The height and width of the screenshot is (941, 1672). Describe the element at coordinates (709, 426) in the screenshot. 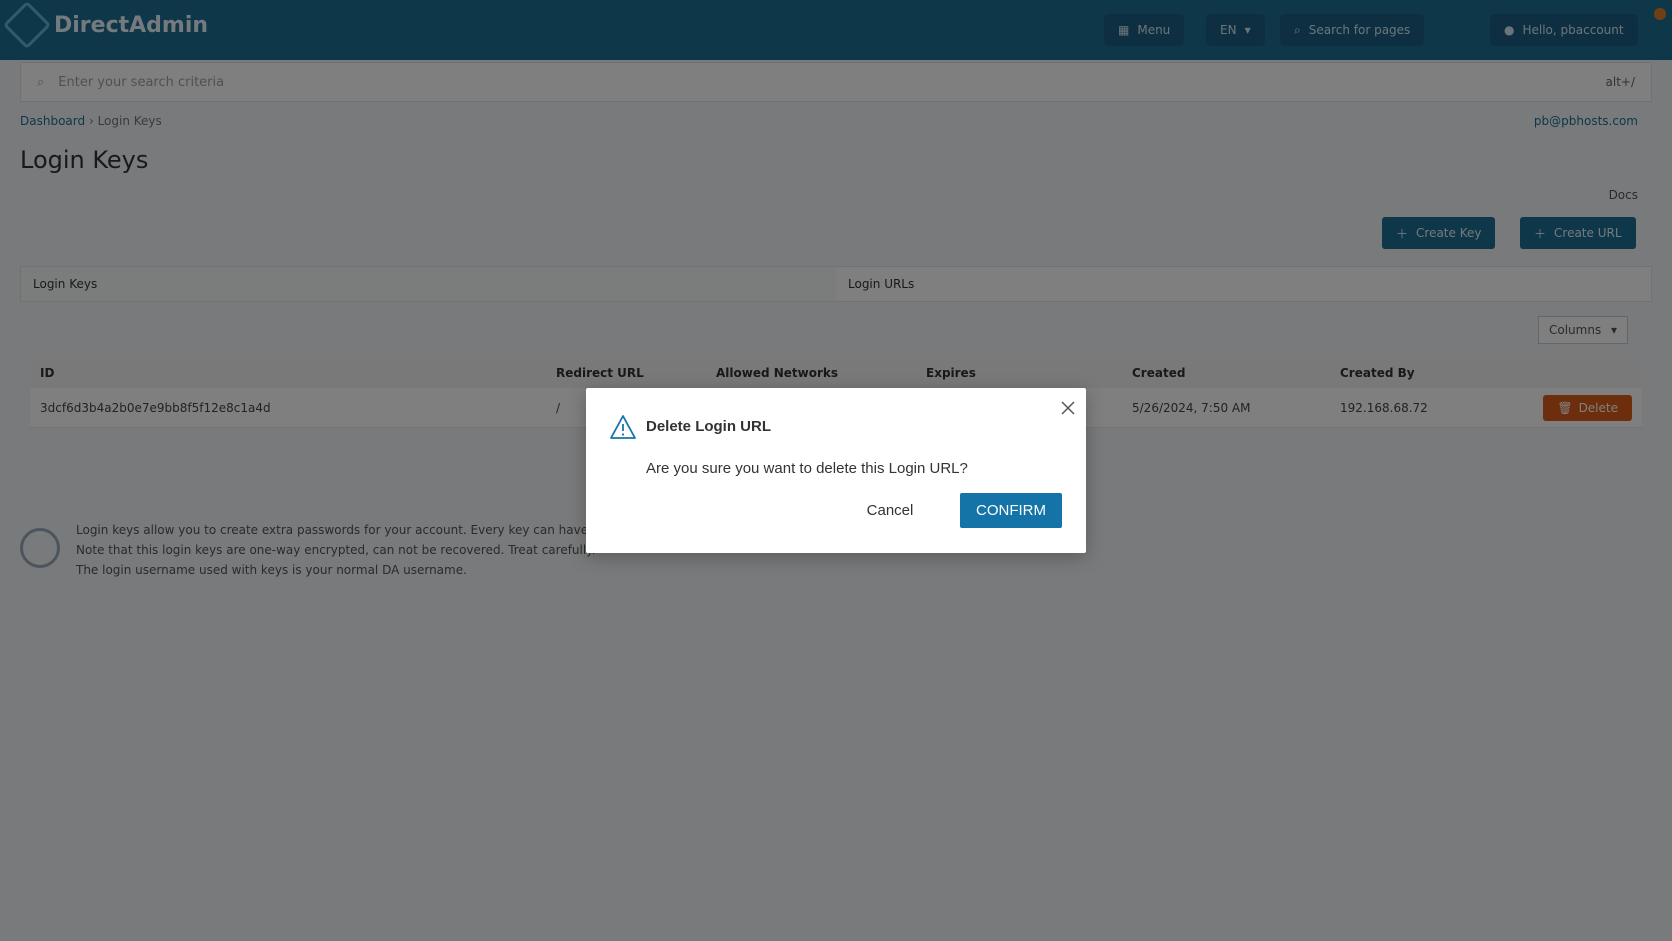

I see `dialog-title: Delete Login URL` at that location.